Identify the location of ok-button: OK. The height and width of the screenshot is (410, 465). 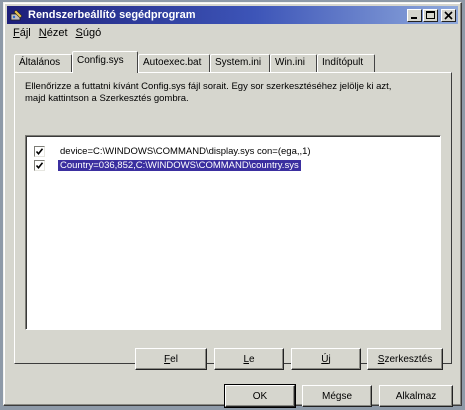
(260, 396).